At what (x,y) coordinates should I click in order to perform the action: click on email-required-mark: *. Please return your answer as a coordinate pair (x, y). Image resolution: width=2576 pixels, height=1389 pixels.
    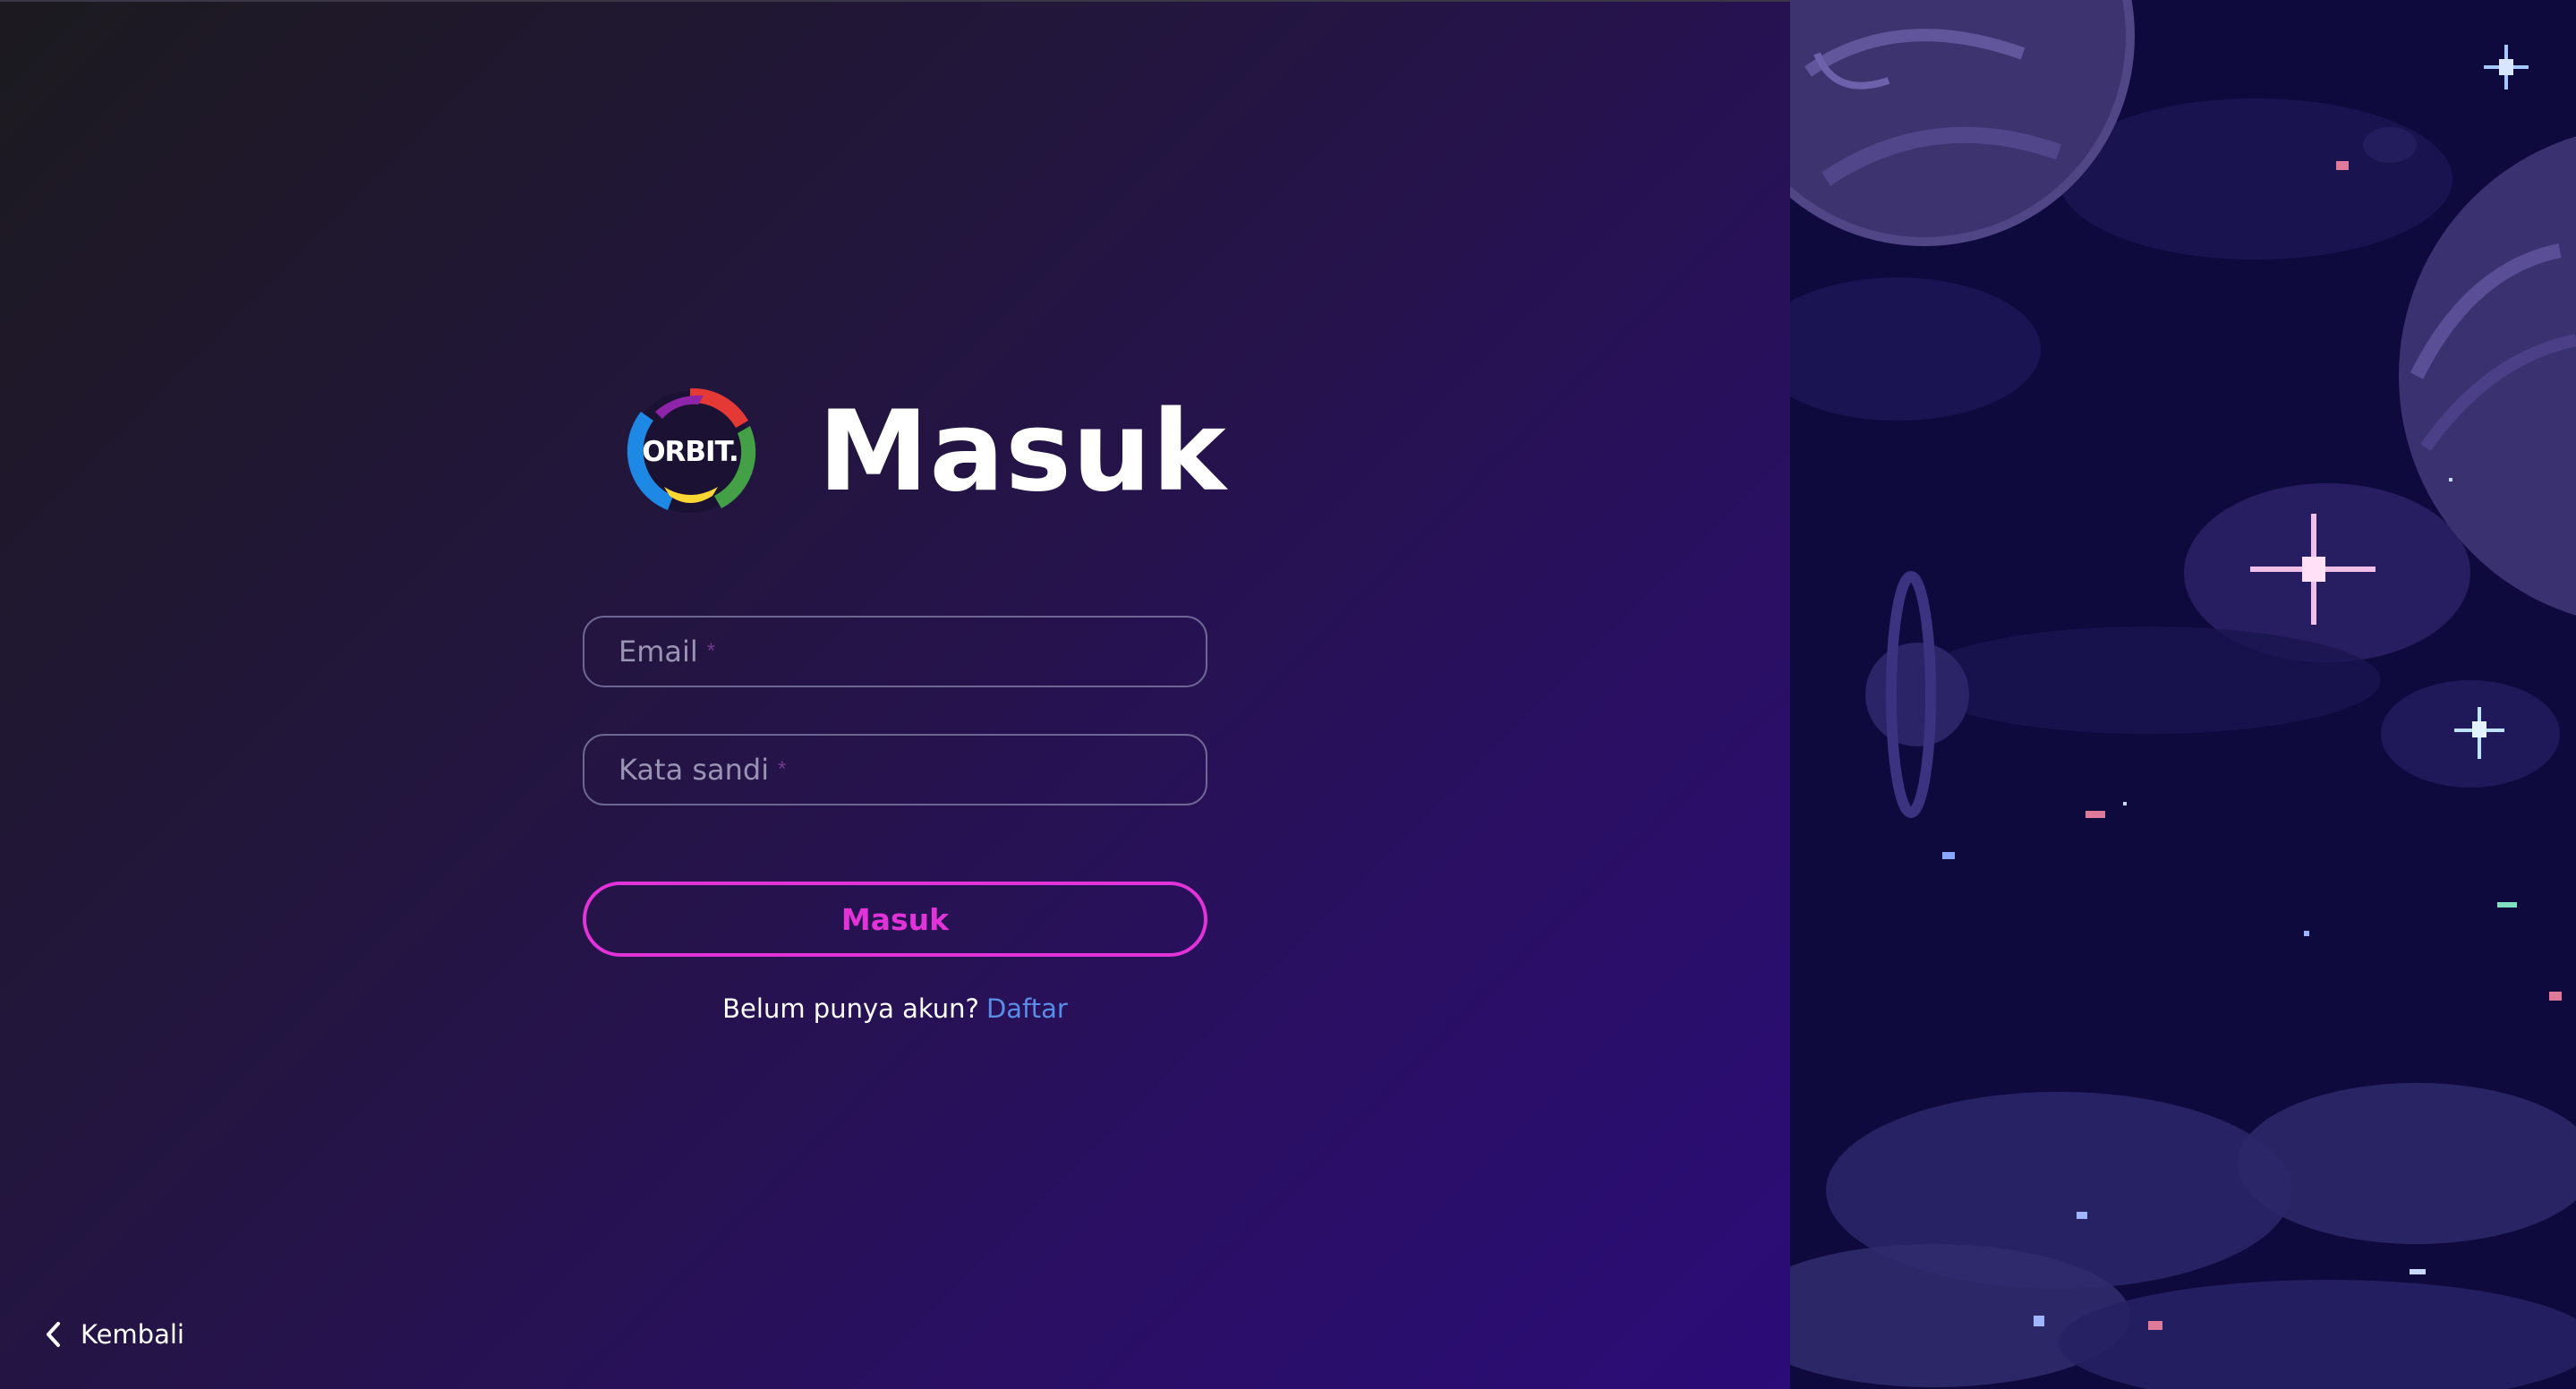
    Looking at the image, I should click on (711, 651).